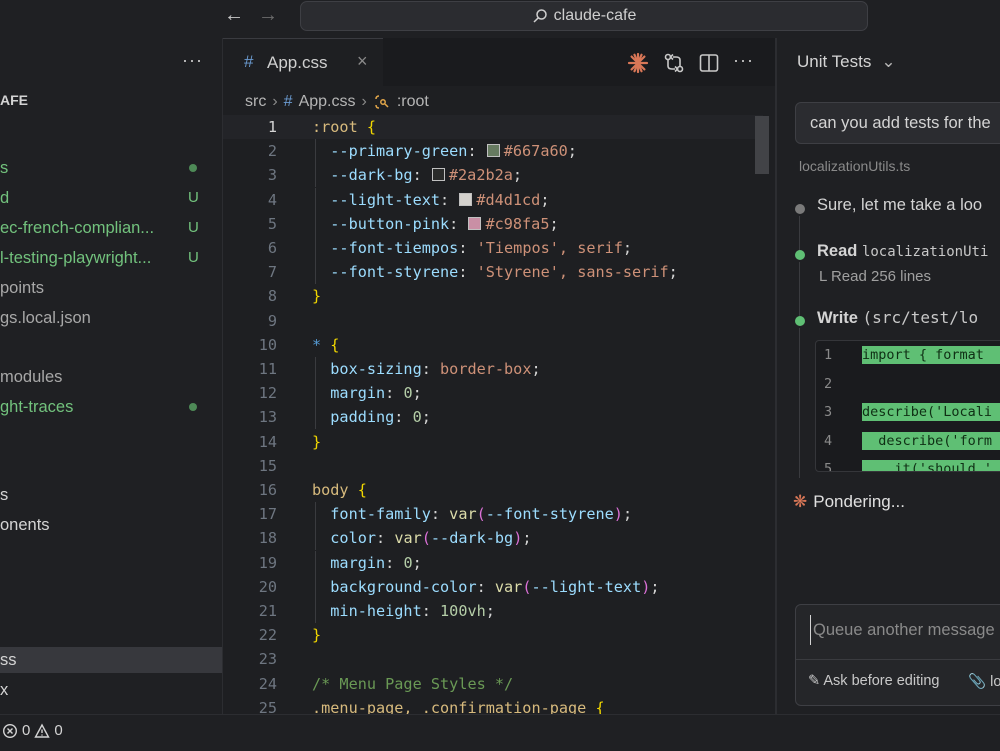  I want to click on line-number: 12, so click(267, 393).